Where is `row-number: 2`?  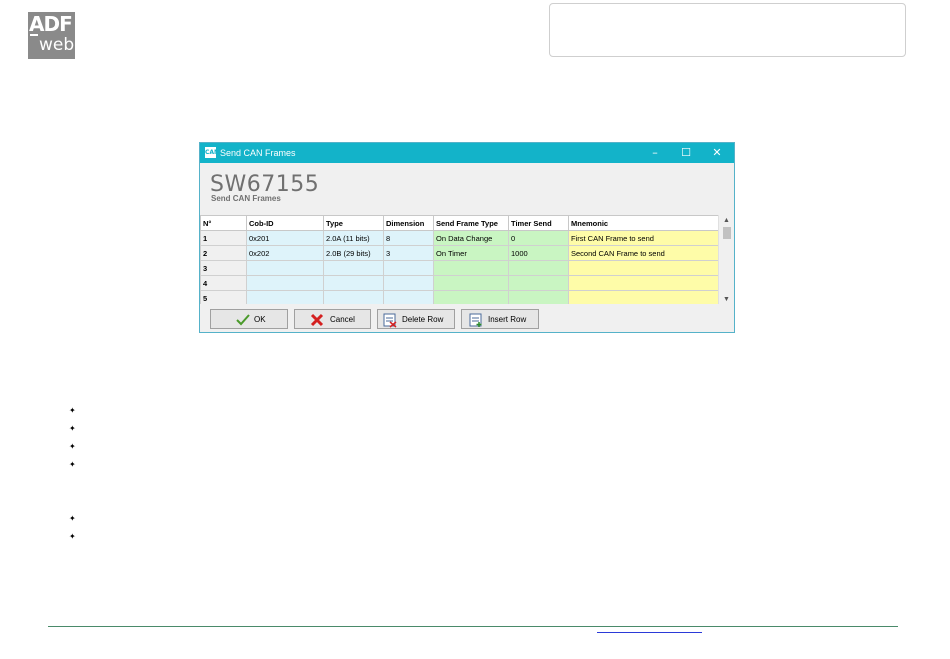 row-number: 2 is located at coordinates (223, 253).